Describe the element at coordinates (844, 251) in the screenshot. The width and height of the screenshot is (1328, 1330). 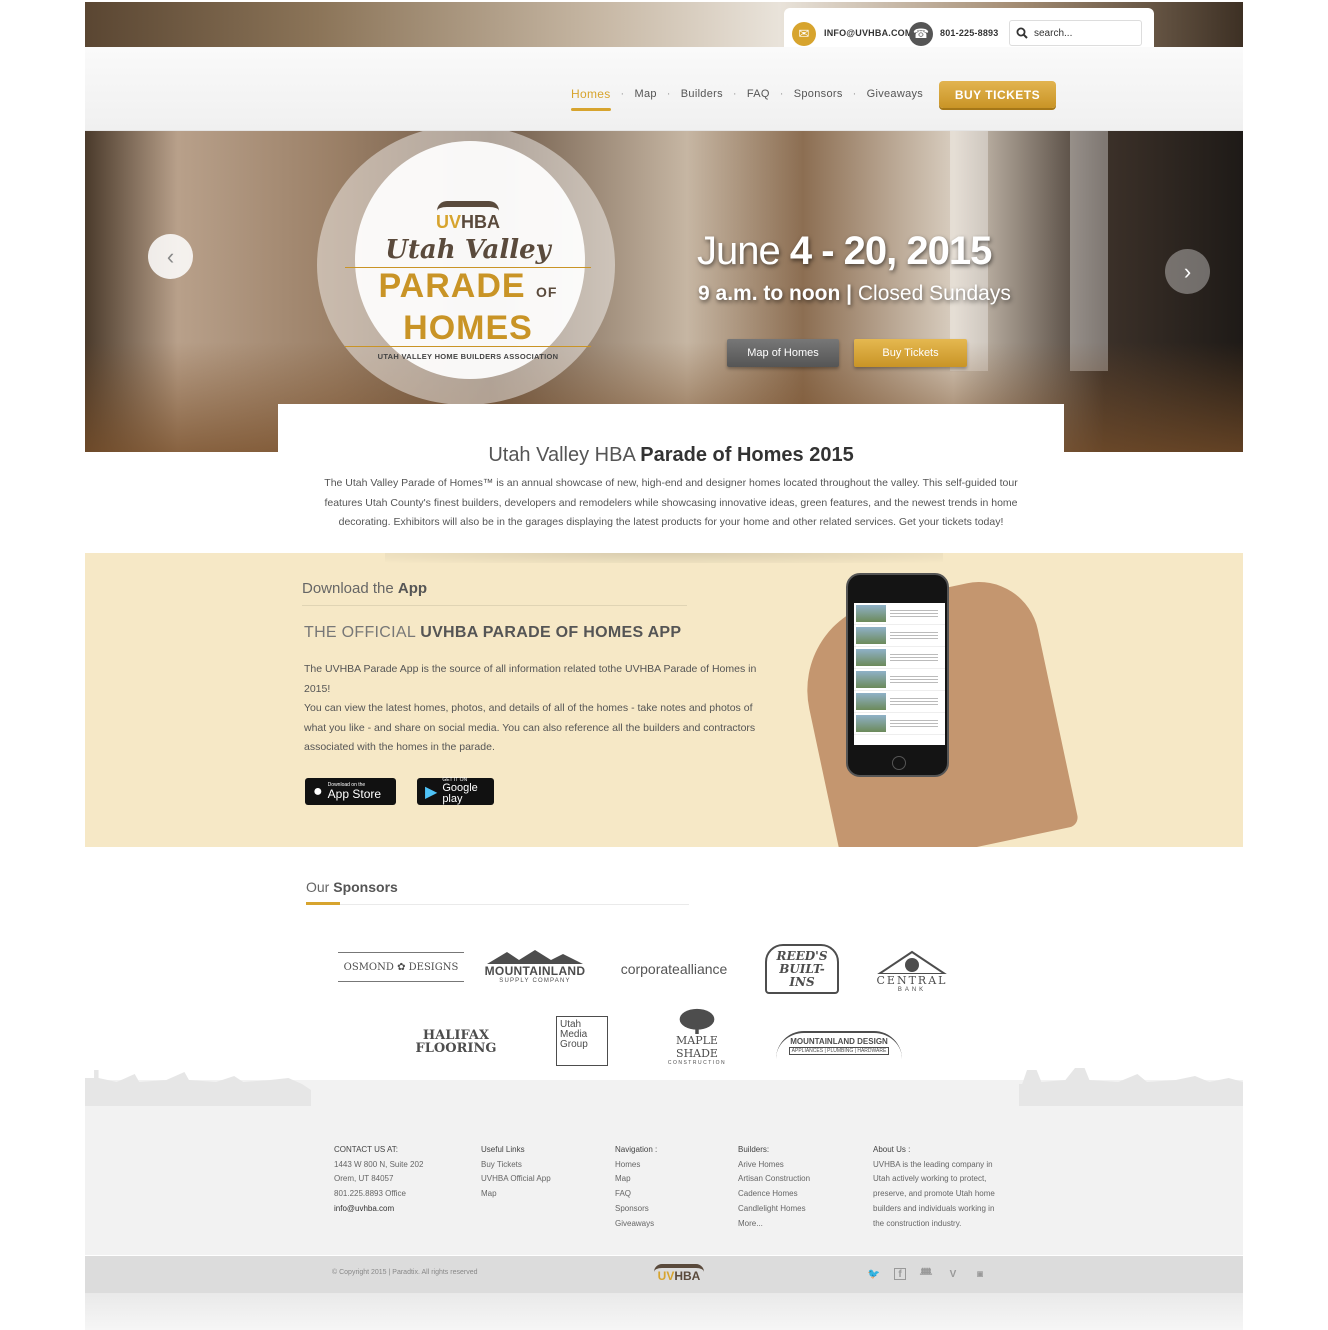
I see `hero-date: June 4 - 20, 2015` at that location.